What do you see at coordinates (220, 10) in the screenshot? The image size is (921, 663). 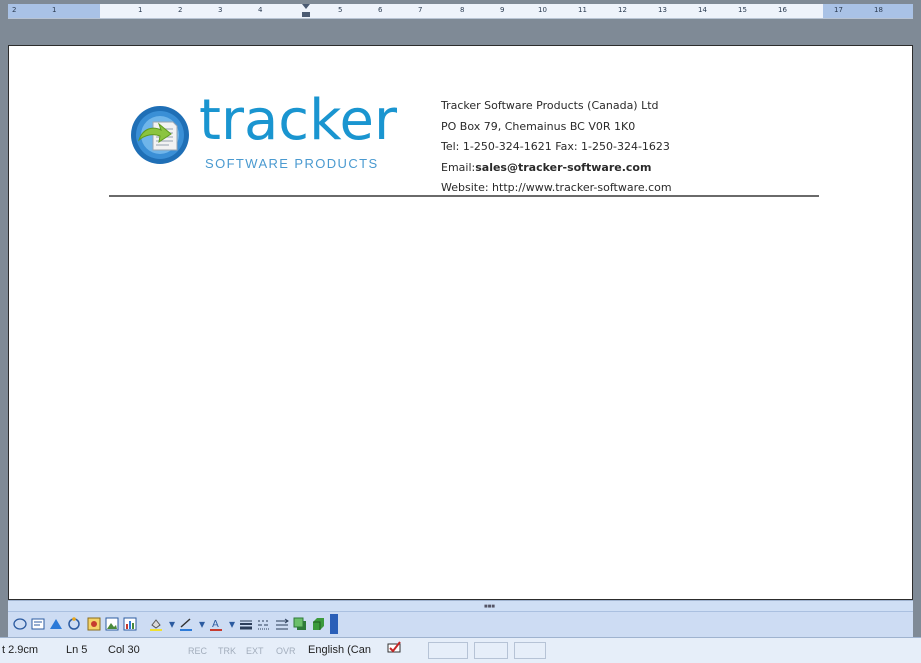 I see `ruler-tick-label: 3` at bounding box center [220, 10].